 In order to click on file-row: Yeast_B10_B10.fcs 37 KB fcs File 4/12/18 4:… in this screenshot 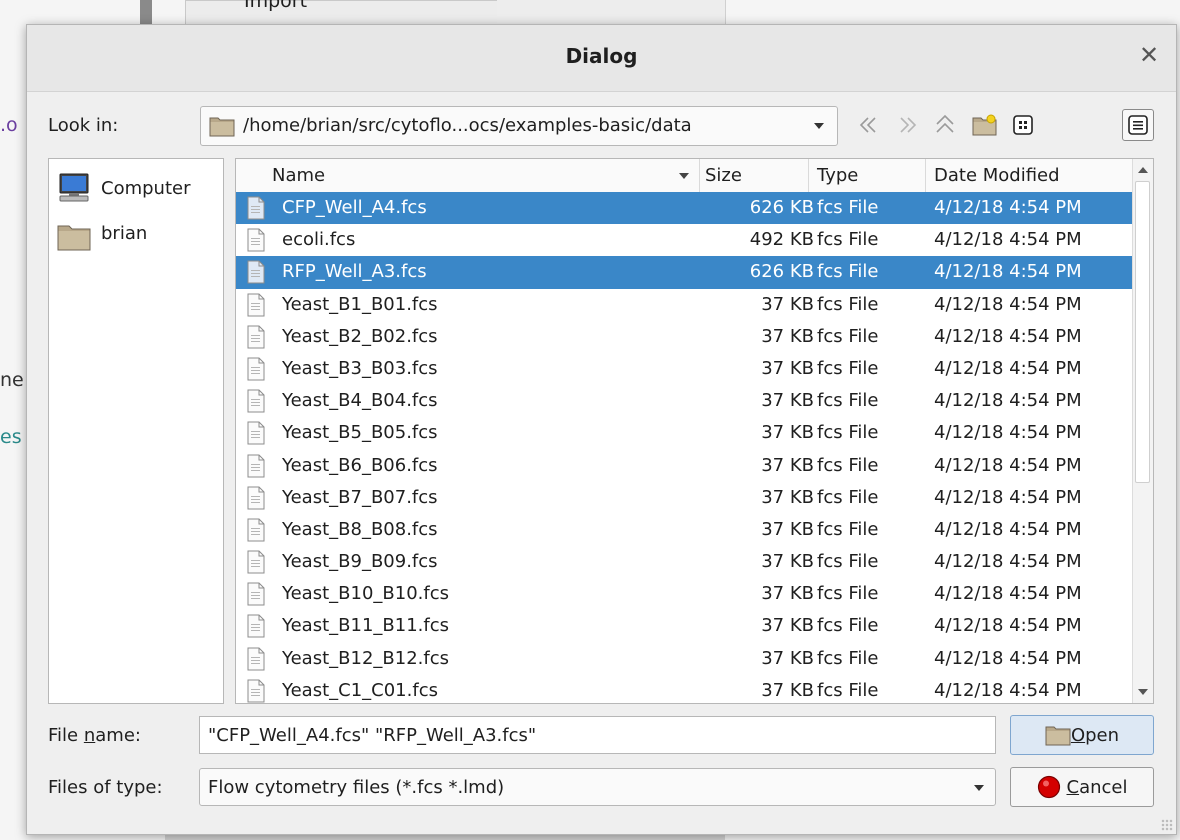, I will do `click(684, 594)`.